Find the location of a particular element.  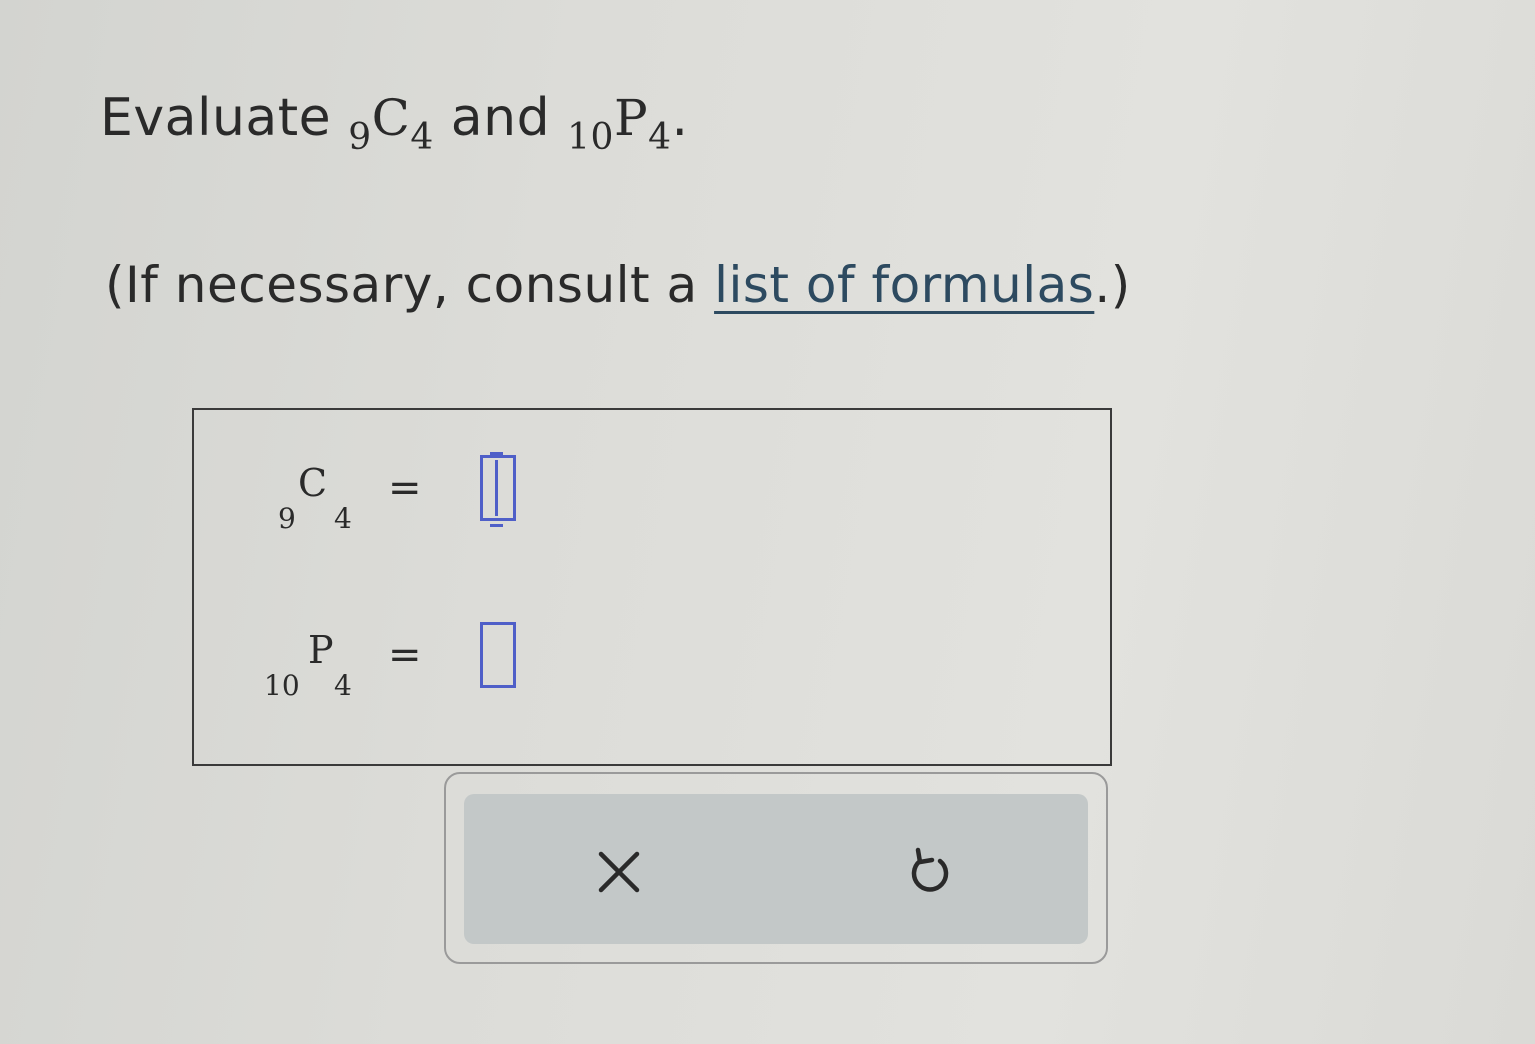

clear-button is located at coordinates (619, 872).